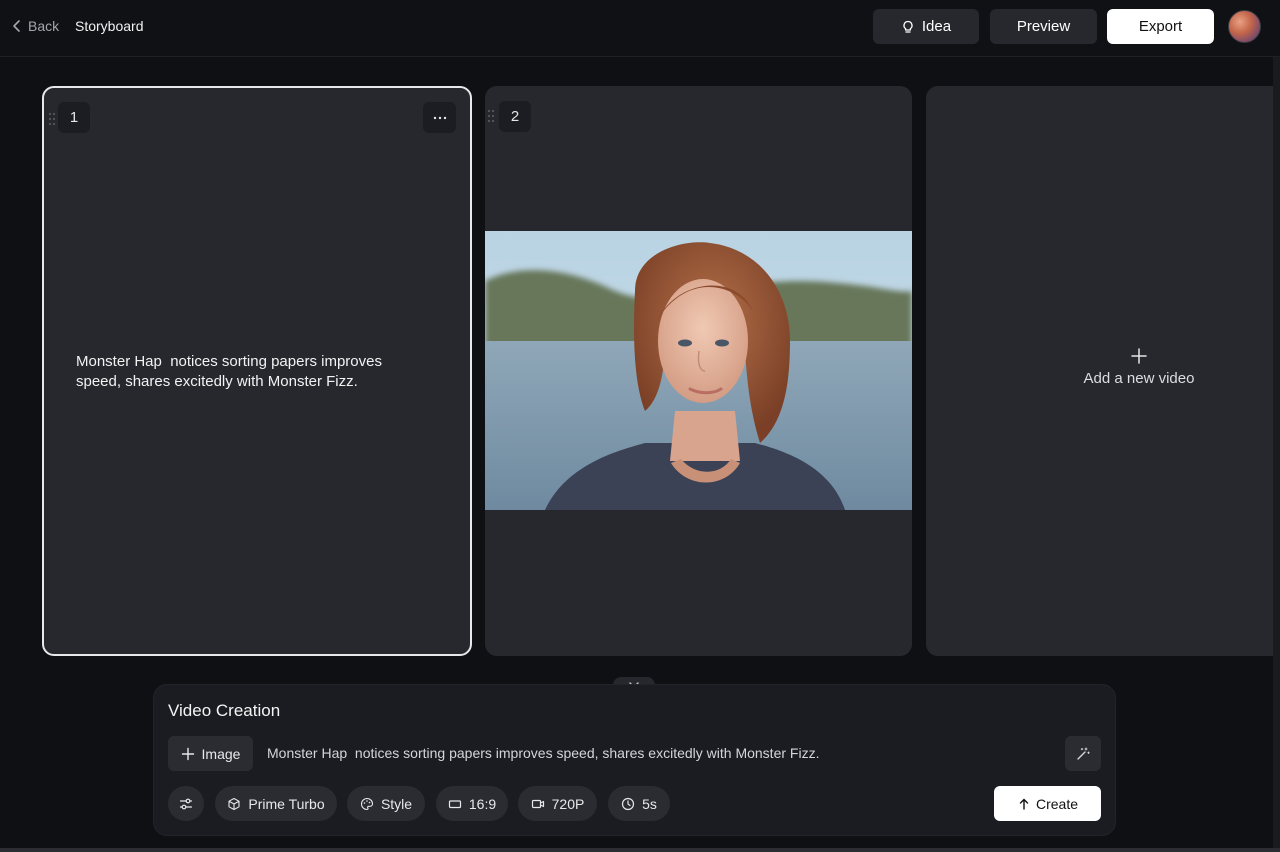 The height and width of the screenshot is (852, 1280). Describe the element at coordinates (1103, 367) in the screenshot. I see `add-video-button: Add a new video` at that location.